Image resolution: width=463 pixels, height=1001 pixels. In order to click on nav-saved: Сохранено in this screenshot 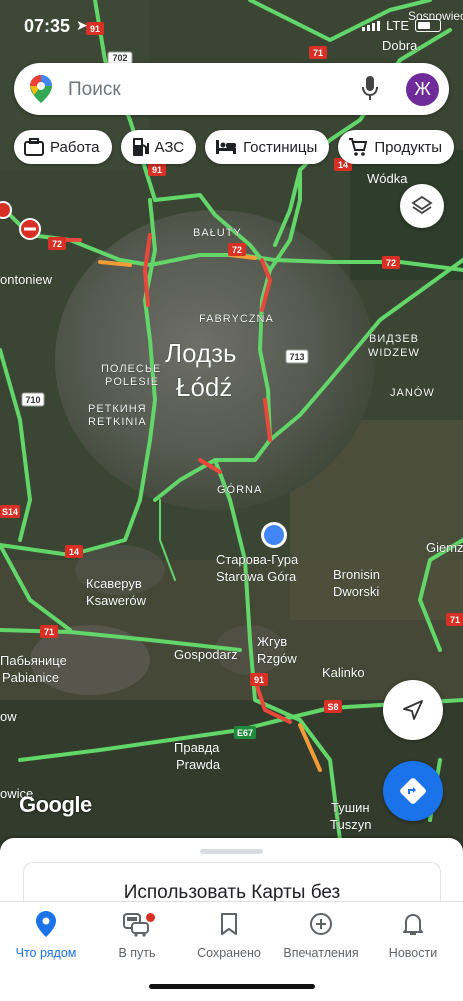, I will do `click(229, 935)`.